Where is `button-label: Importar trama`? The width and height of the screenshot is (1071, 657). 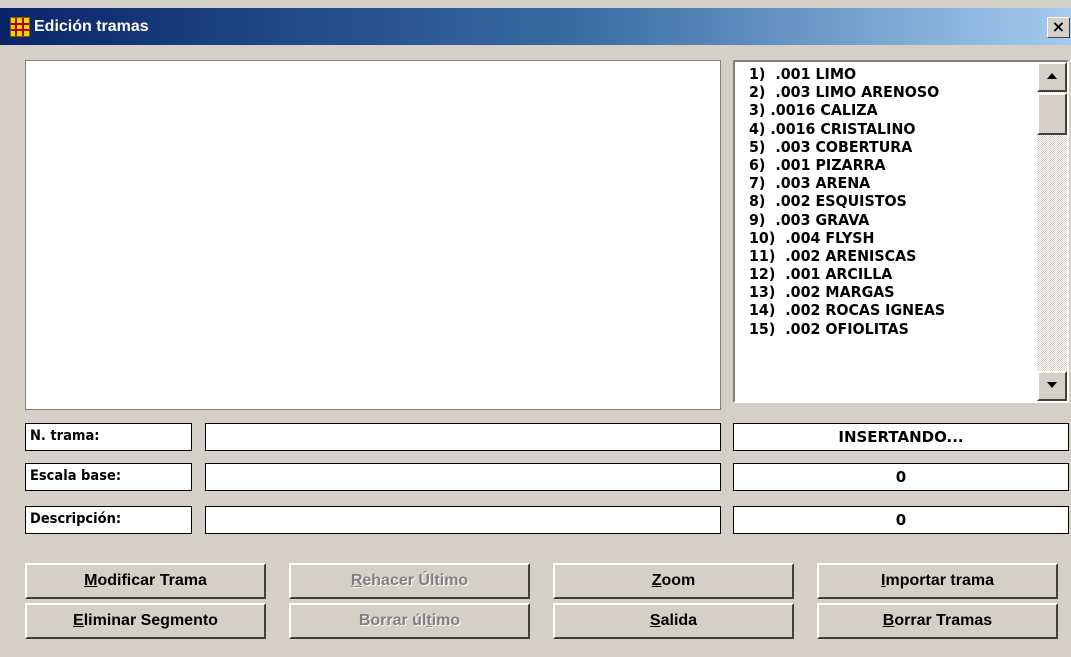 button-label: Importar trama is located at coordinates (937, 580).